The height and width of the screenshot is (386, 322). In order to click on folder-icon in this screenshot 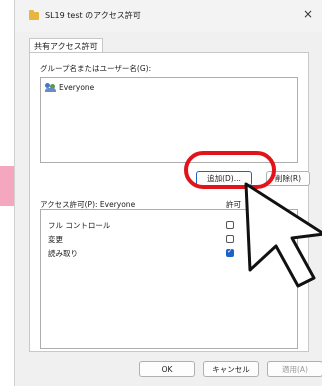, I will do `click(34, 15)`.